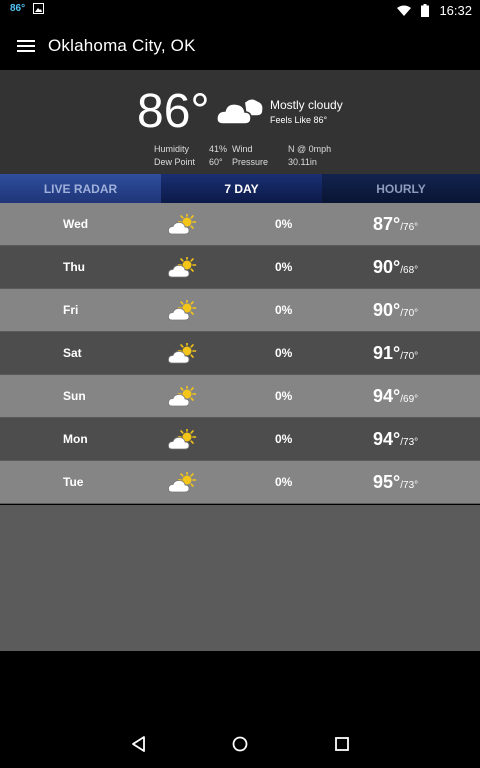 Image resolution: width=480 pixels, height=768 pixels. I want to click on status-temp: 86°, so click(18, 8).